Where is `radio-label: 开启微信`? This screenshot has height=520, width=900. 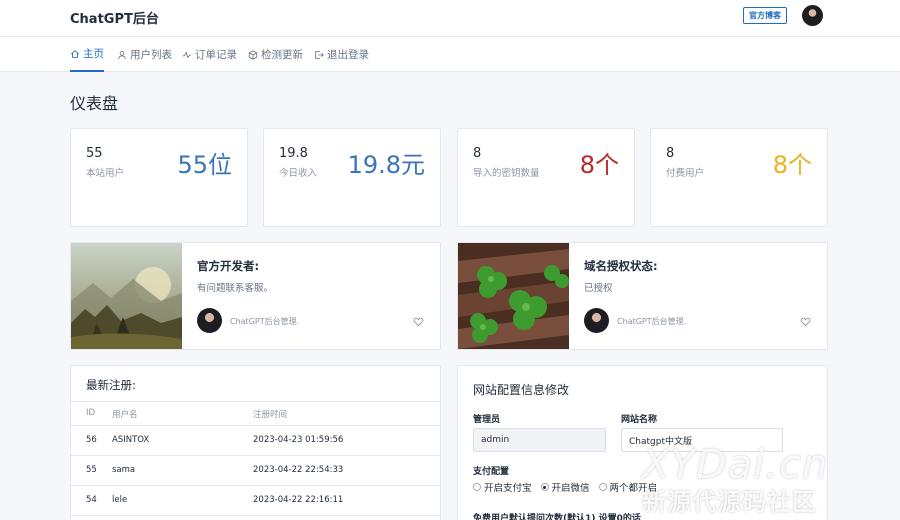 radio-label: 开启微信 is located at coordinates (570, 488).